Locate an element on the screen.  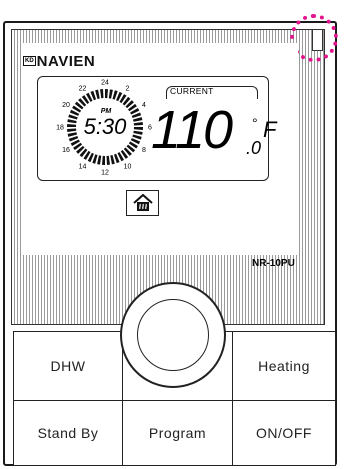
heating-mode-icon is located at coordinates (142, 203).